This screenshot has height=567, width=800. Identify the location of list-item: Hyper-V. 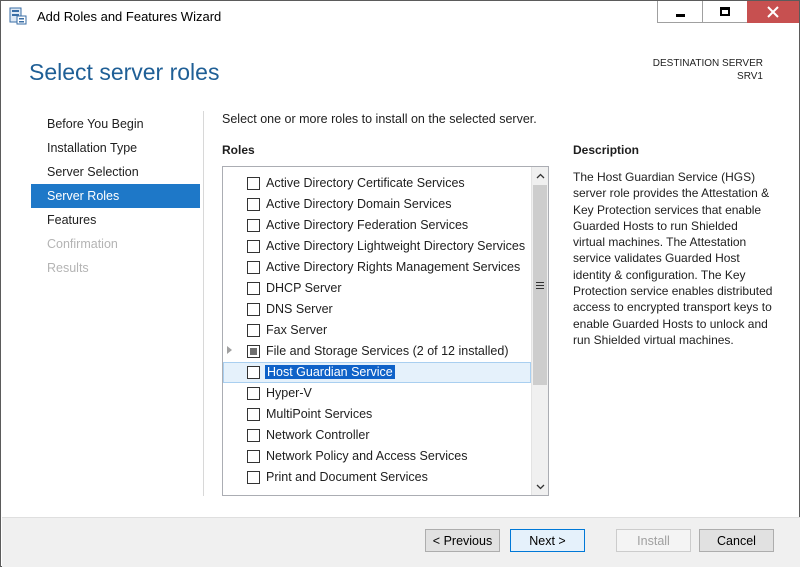
(377, 393).